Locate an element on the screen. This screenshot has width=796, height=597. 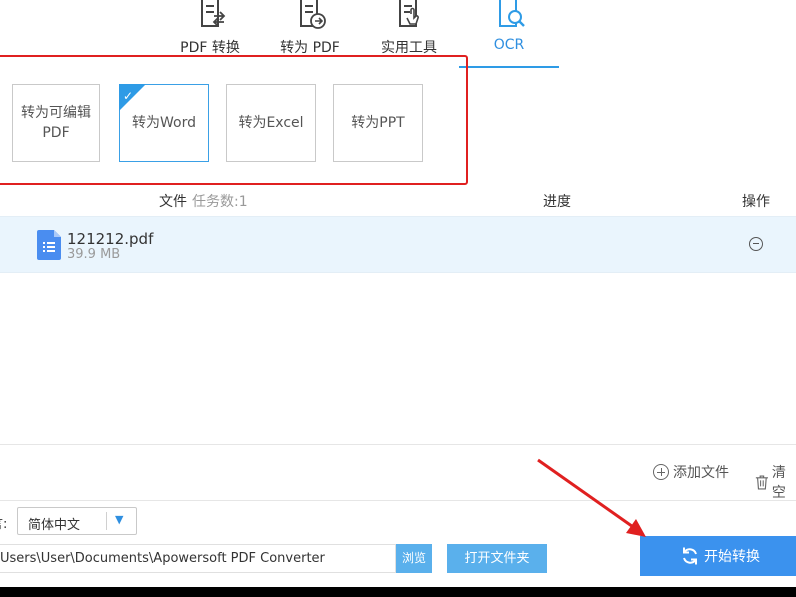
trash-icon is located at coordinates (761, 482).